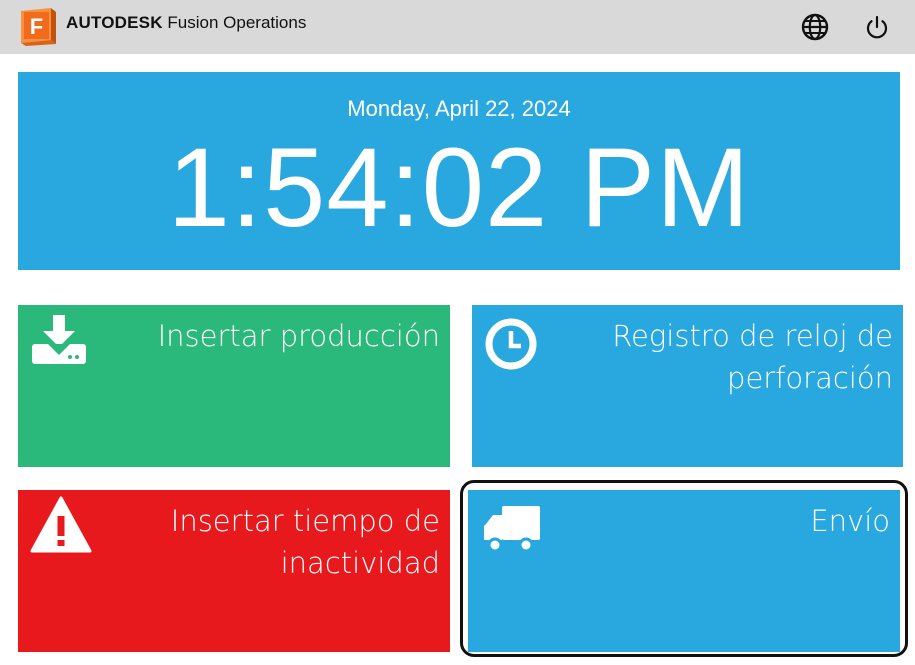 The height and width of the screenshot is (665, 915). I want to click on top-bar: F AUTODESK Fusion Operations, so click(457, 27).